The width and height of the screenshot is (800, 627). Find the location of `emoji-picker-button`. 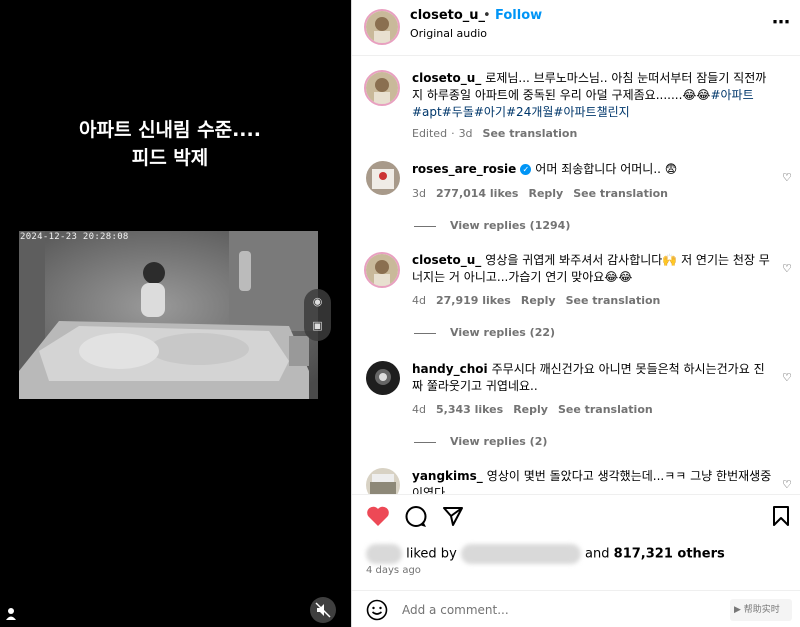

emoji-picker-button is located at coordinates (377, 612).